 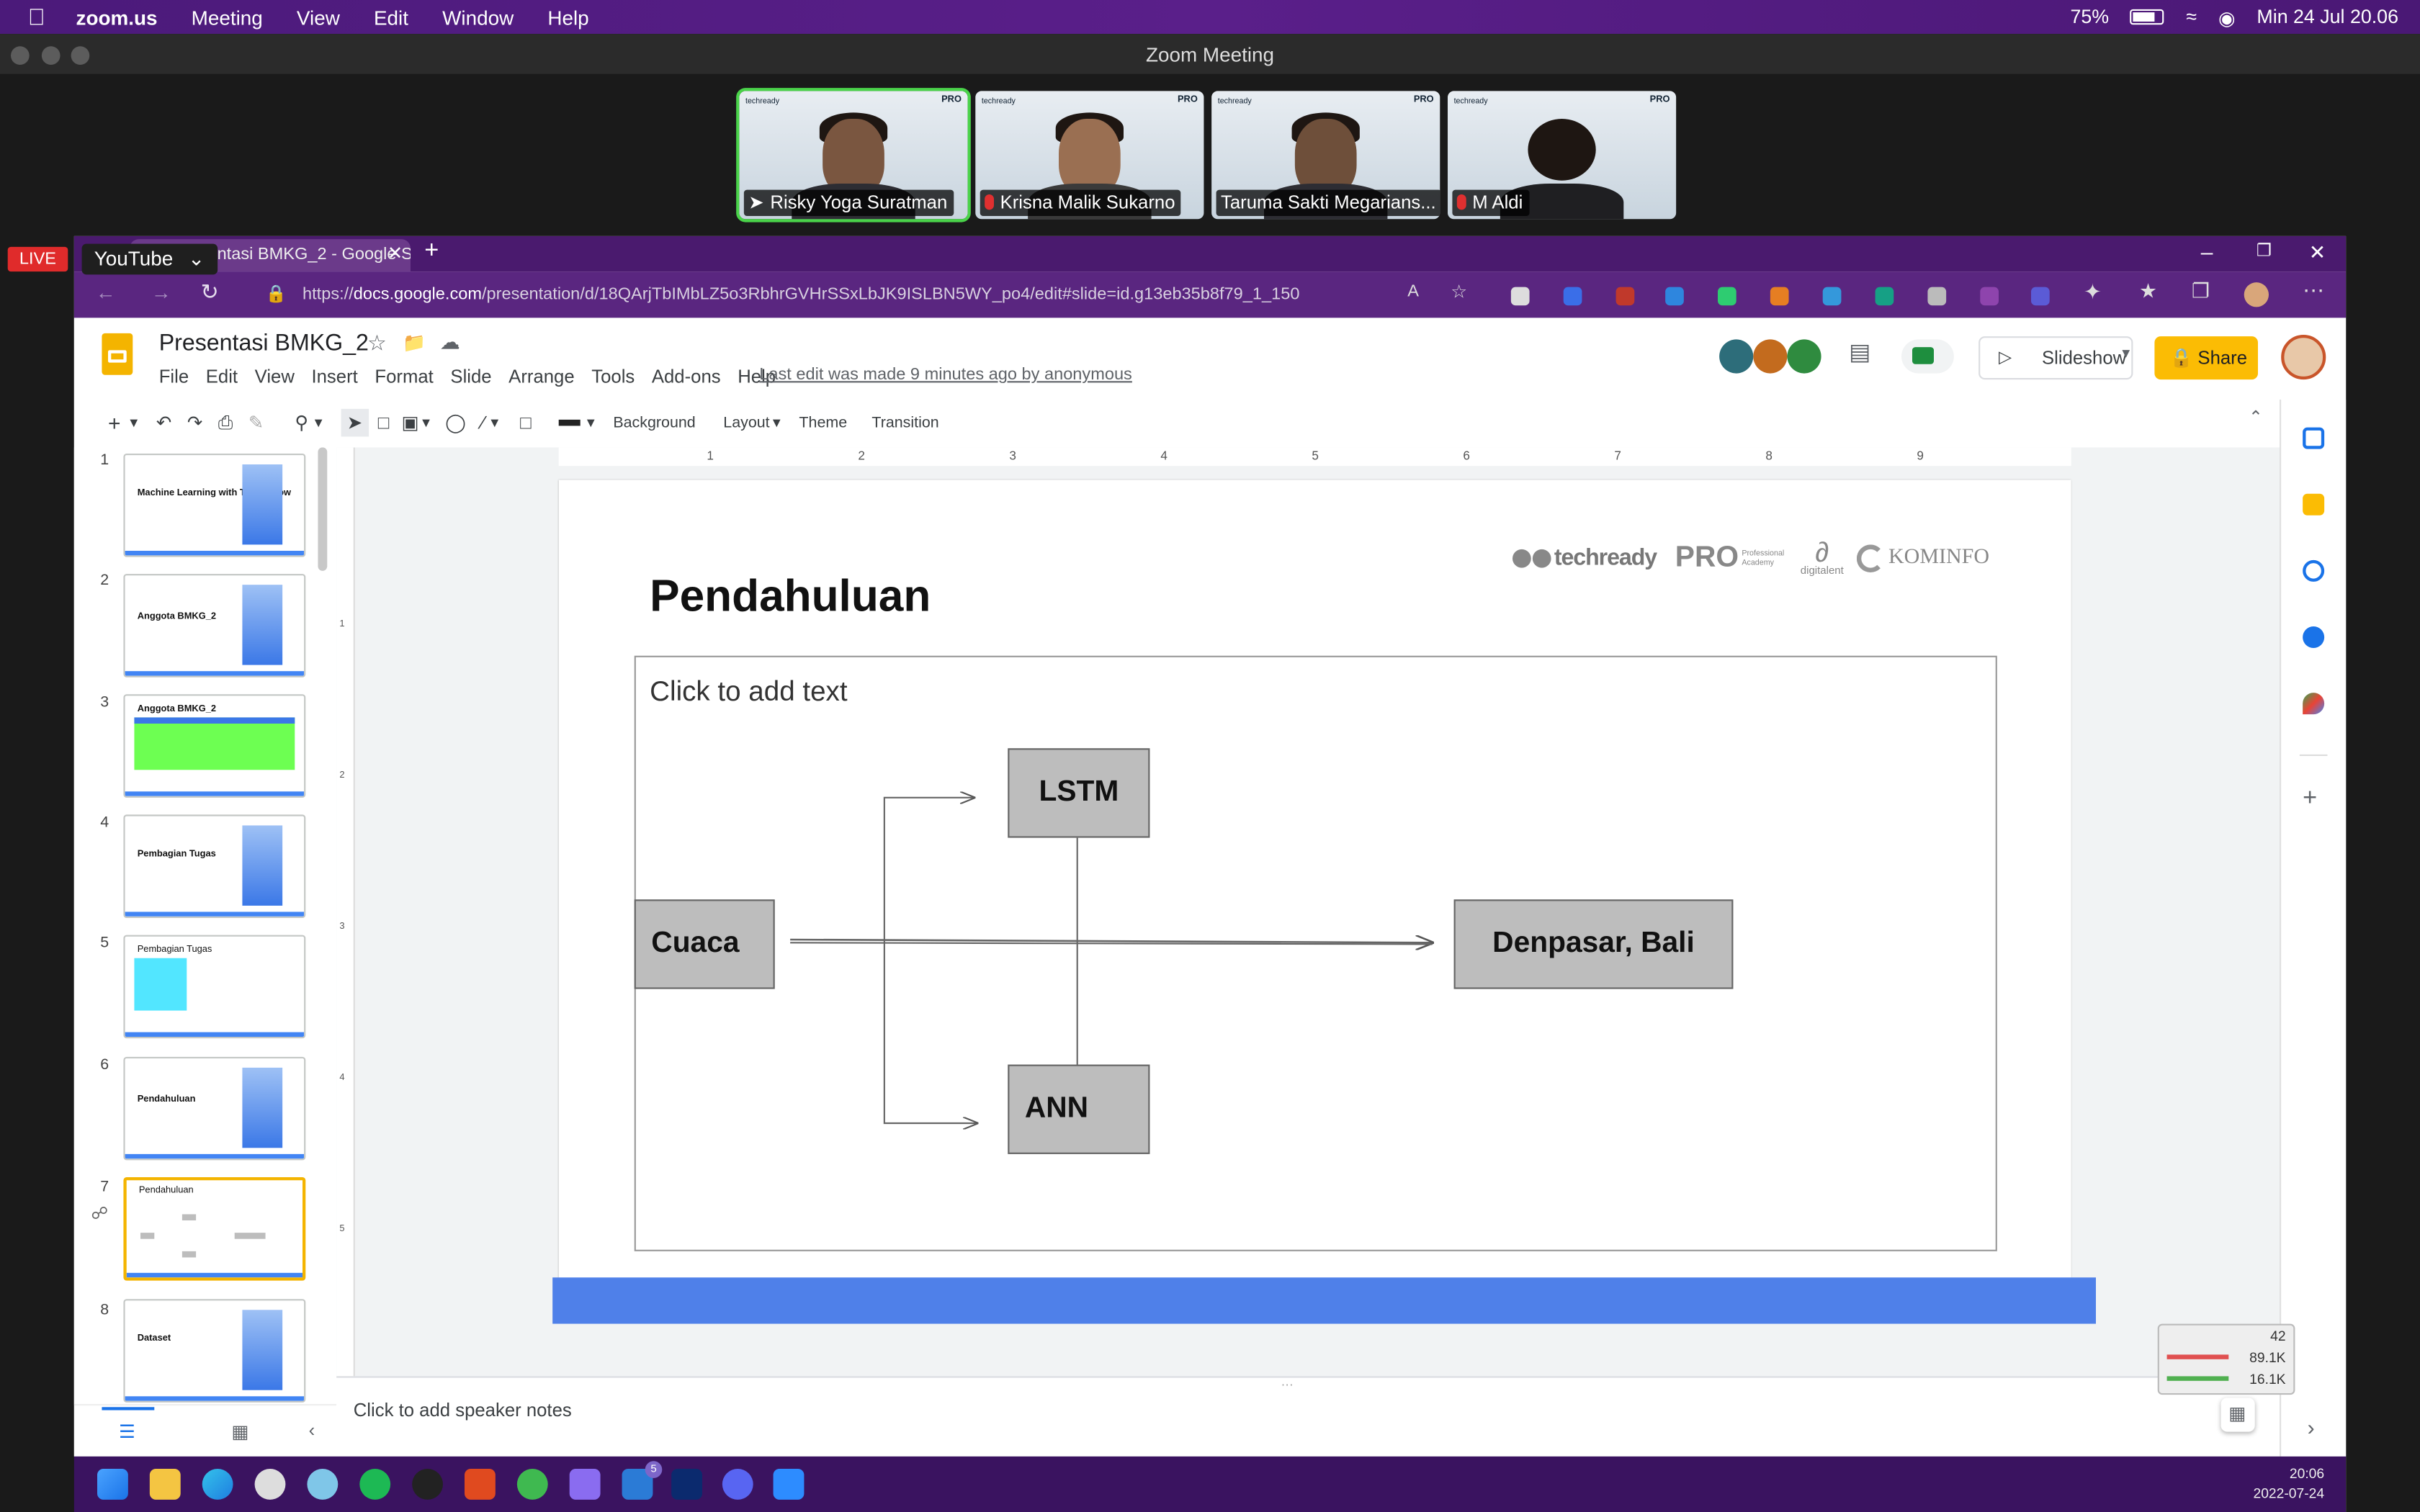 I want to click on menu-slide: Slide, so click(x=470, y=376).